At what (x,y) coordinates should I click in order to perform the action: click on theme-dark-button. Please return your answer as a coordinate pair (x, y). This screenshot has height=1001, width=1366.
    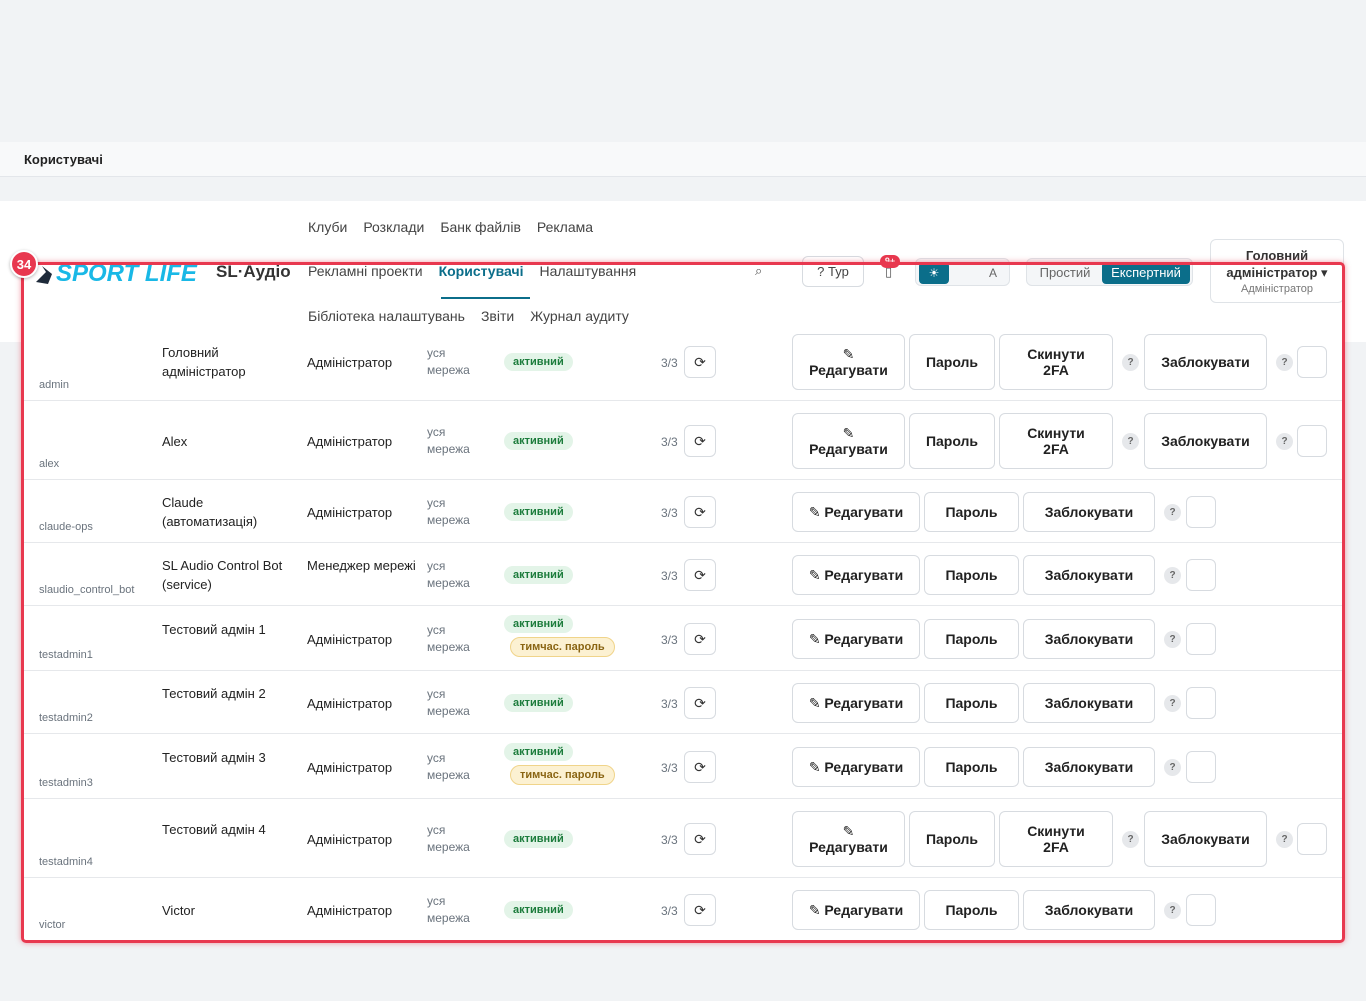
    Looking at the image, I should click on (964, 273).